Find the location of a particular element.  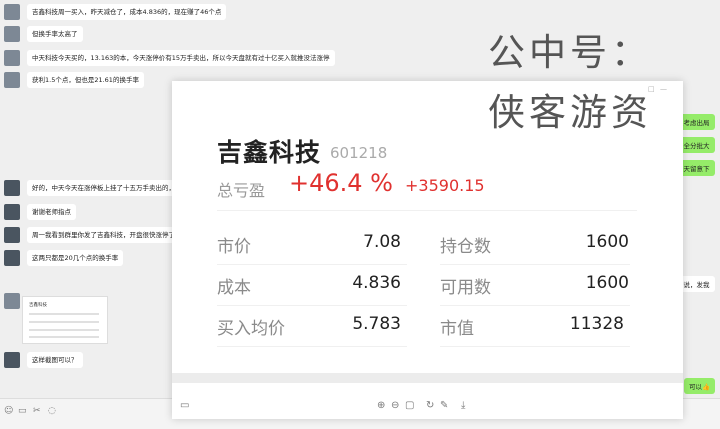

holdings-value: 1600 is located at coordinates (607, 242).